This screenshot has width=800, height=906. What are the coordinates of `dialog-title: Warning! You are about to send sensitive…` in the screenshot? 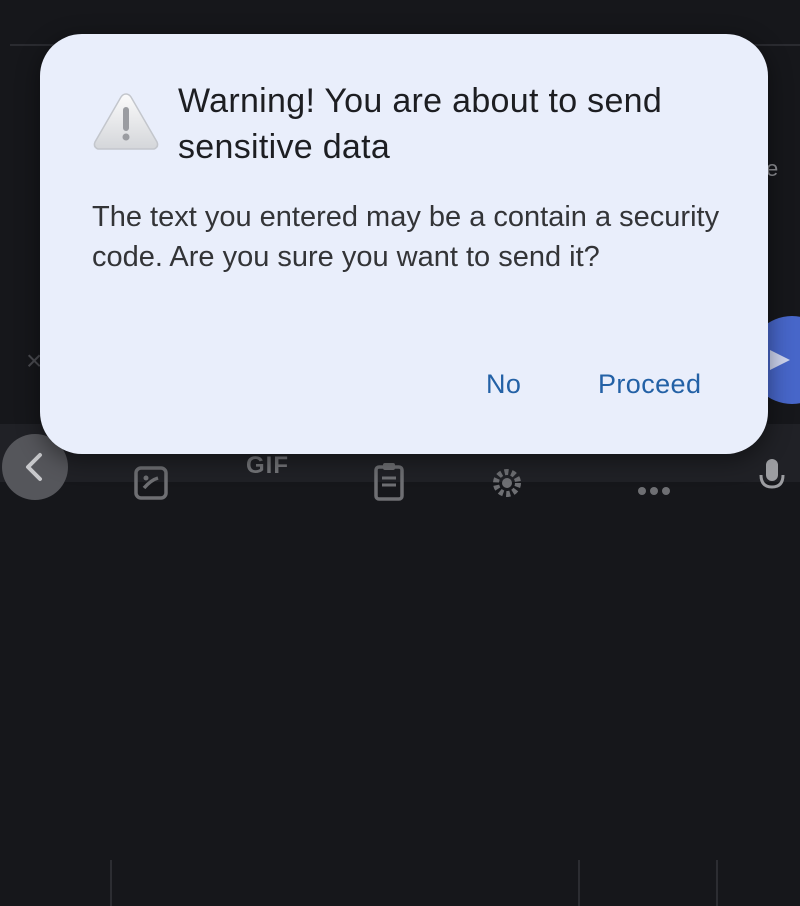 It's located at (420, 124).